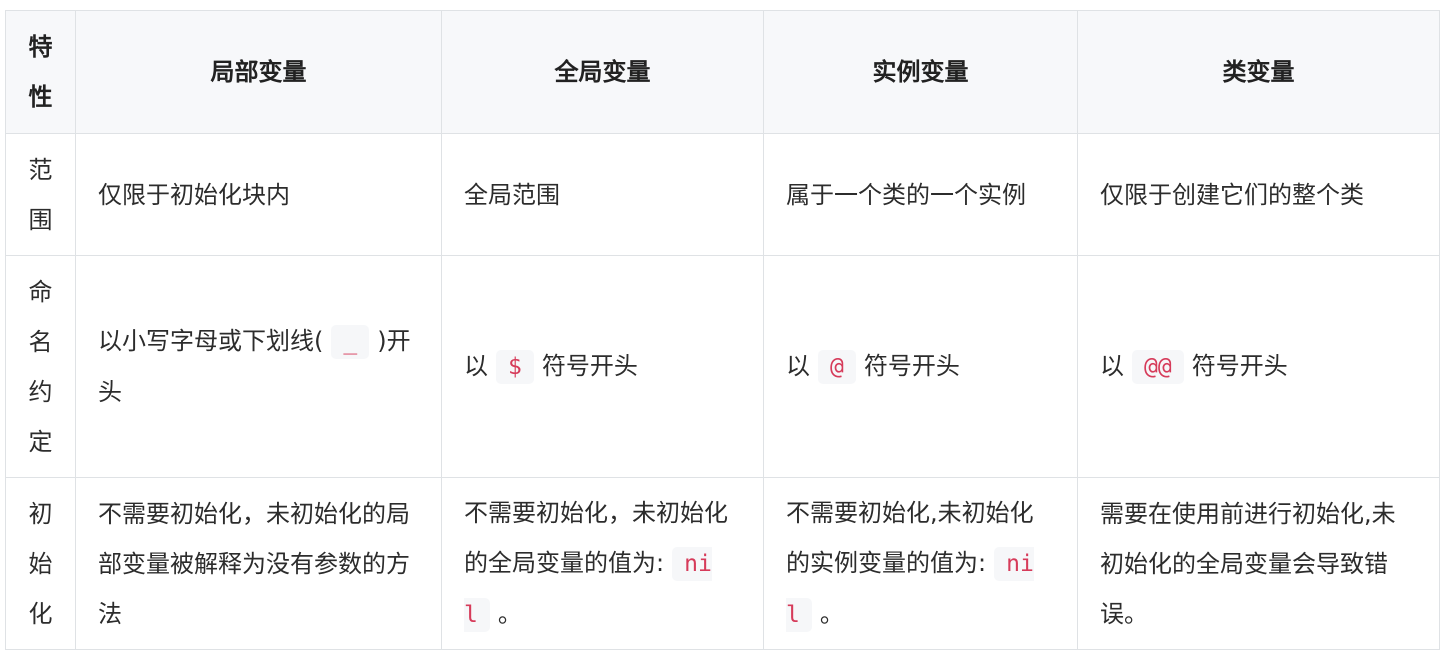 This screenshot has width=1444, height=660. I want to click on init-global-suffix: 。, so click(509, 613).